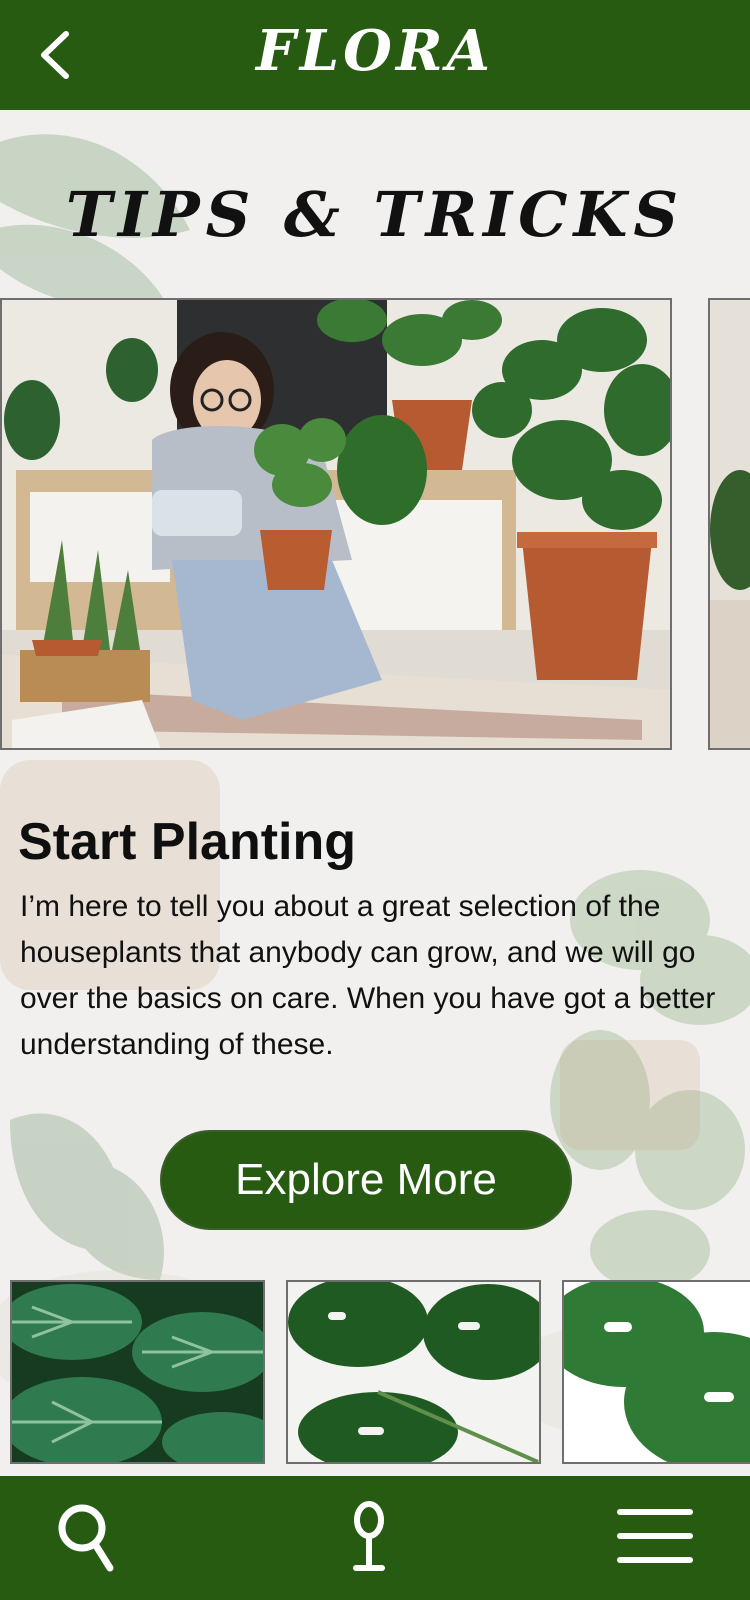  I want to click on top-app-bar: FLORA, so click(375, 55).